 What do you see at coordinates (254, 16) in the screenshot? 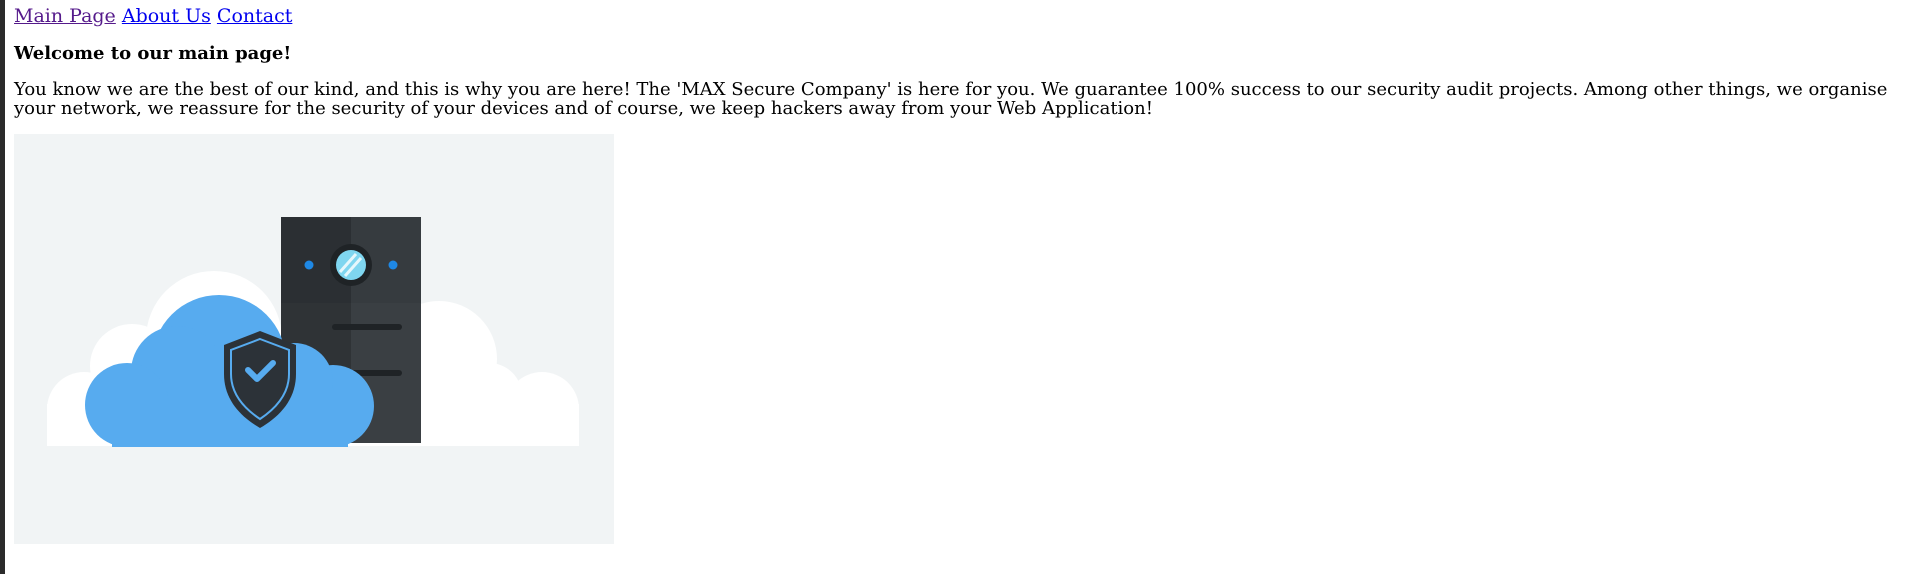
I see `nav-link-contact: Contact` at bounding box center [254, 16].